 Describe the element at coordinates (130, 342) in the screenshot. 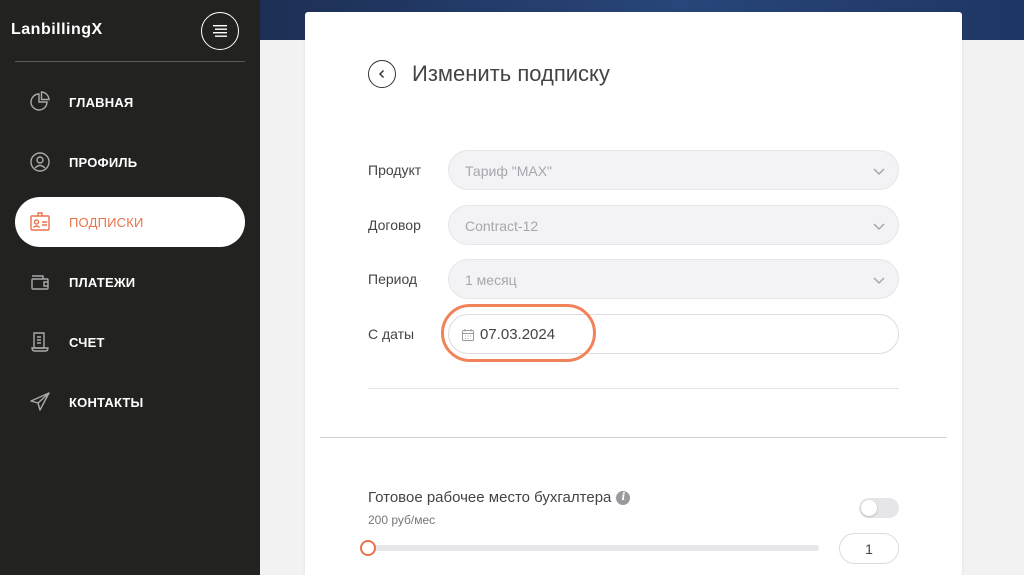

I see `sidebar-item-bill: СЧЕТ` at that location.